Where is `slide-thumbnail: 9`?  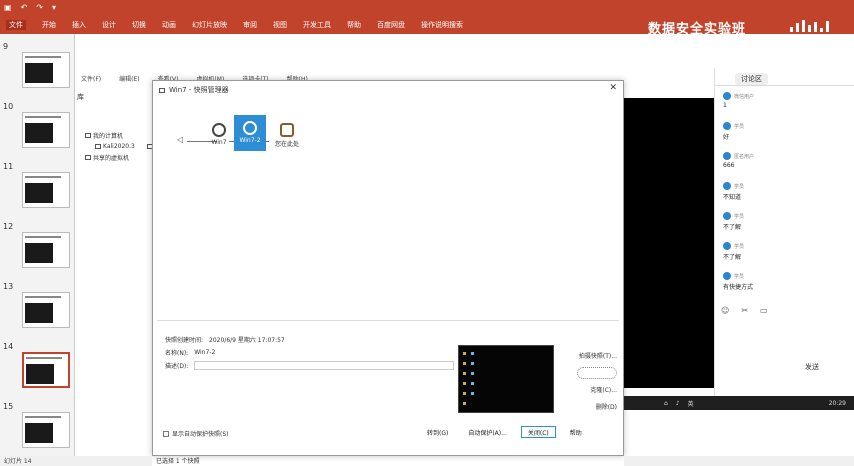 slide-thumbnail: 9 is located at coordinates (37, 67).